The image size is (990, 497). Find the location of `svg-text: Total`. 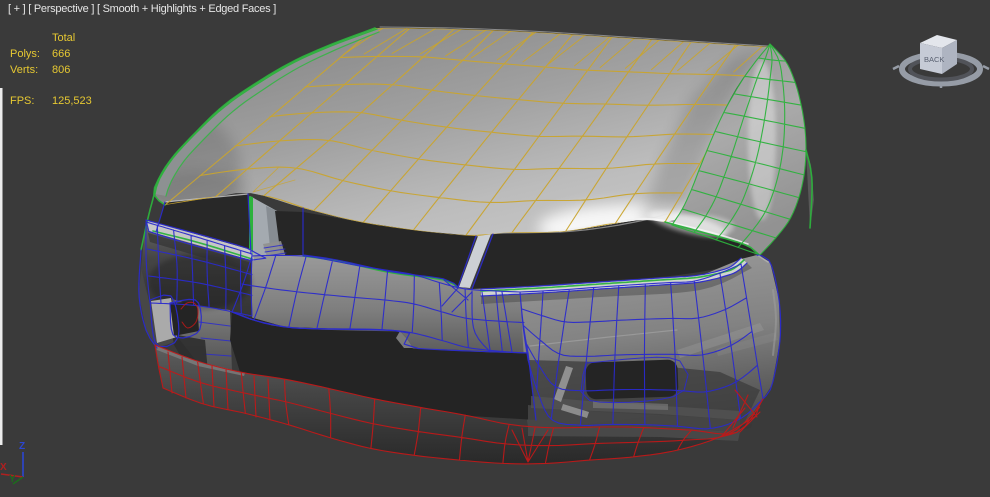

svg-text: Total is located at coordinates (63, 38).